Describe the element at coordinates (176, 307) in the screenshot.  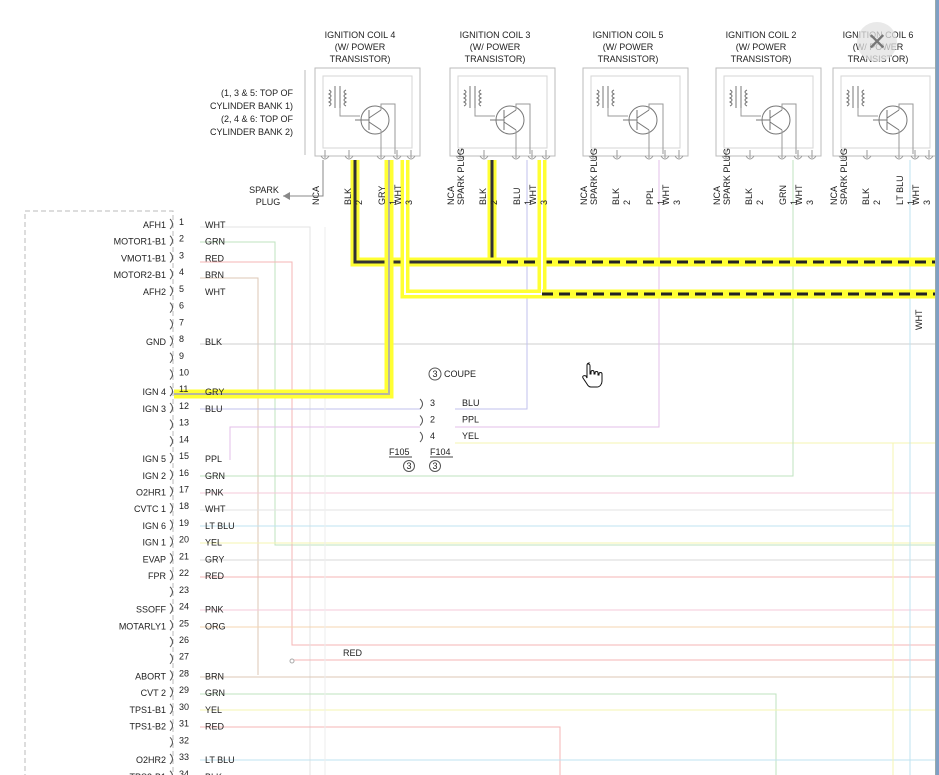
I see `ecm-pin-row: 6` at that location.